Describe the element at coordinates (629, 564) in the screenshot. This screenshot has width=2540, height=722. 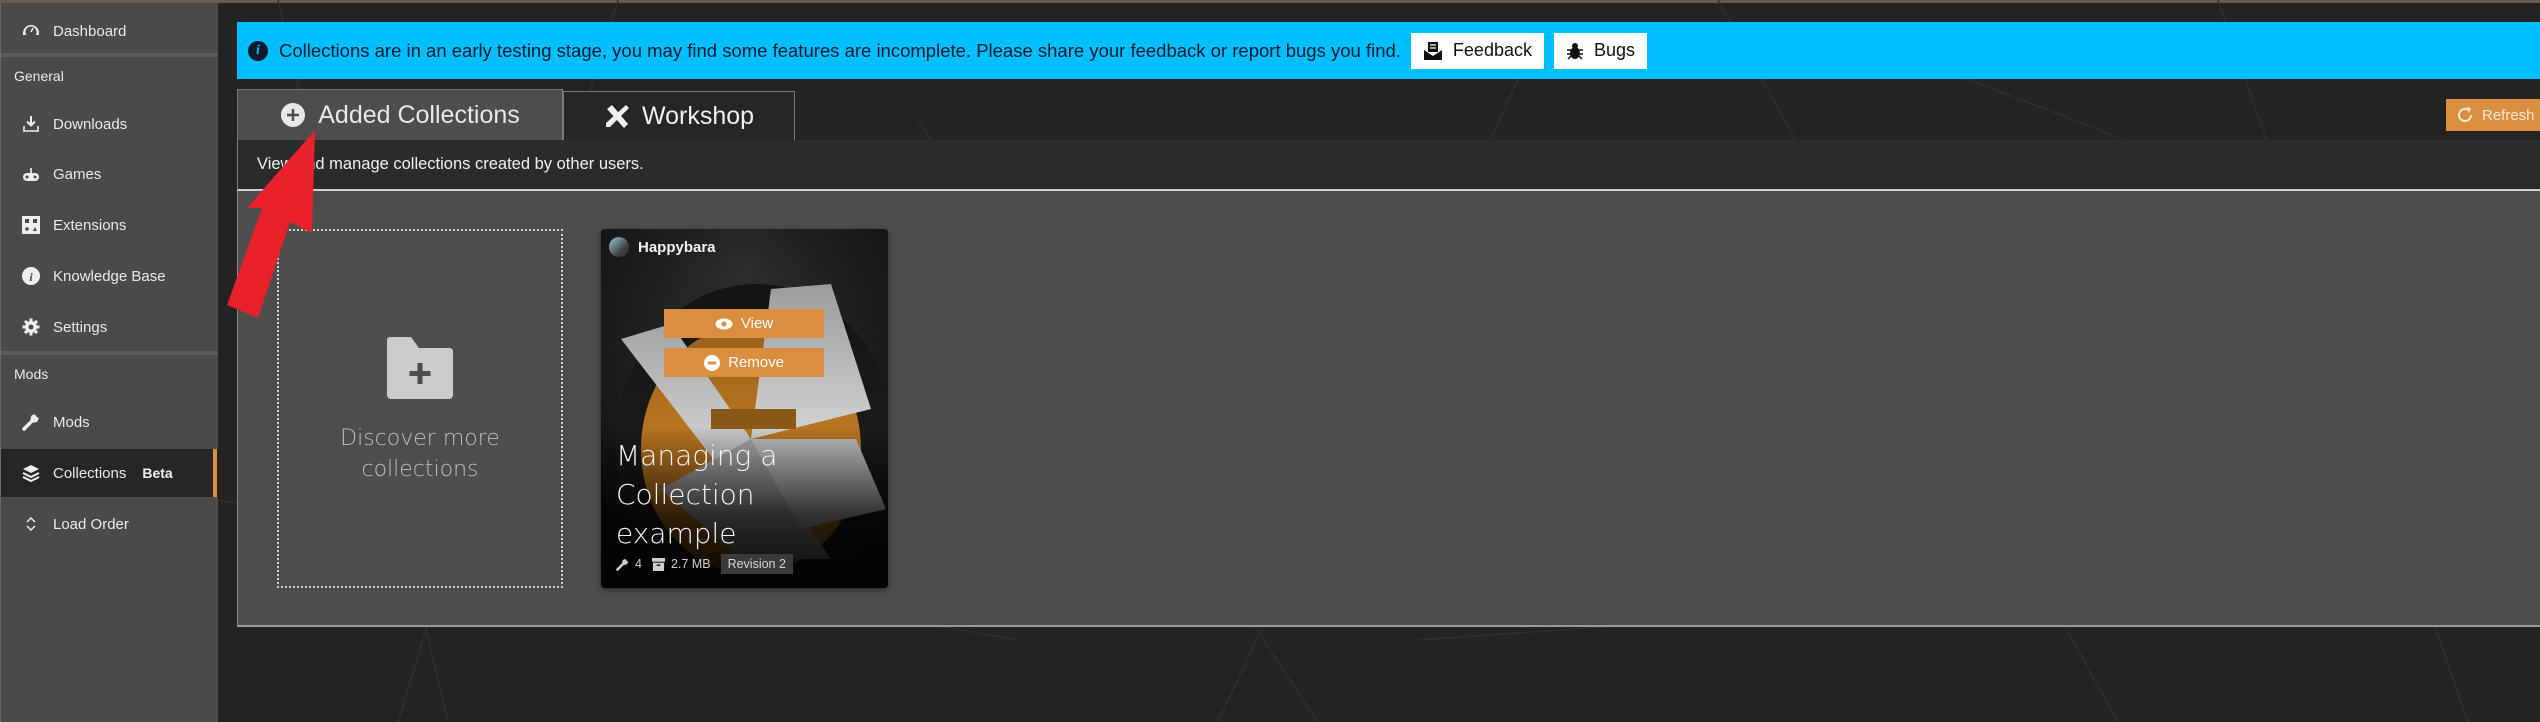
I see `mod-count: 4` at that location.